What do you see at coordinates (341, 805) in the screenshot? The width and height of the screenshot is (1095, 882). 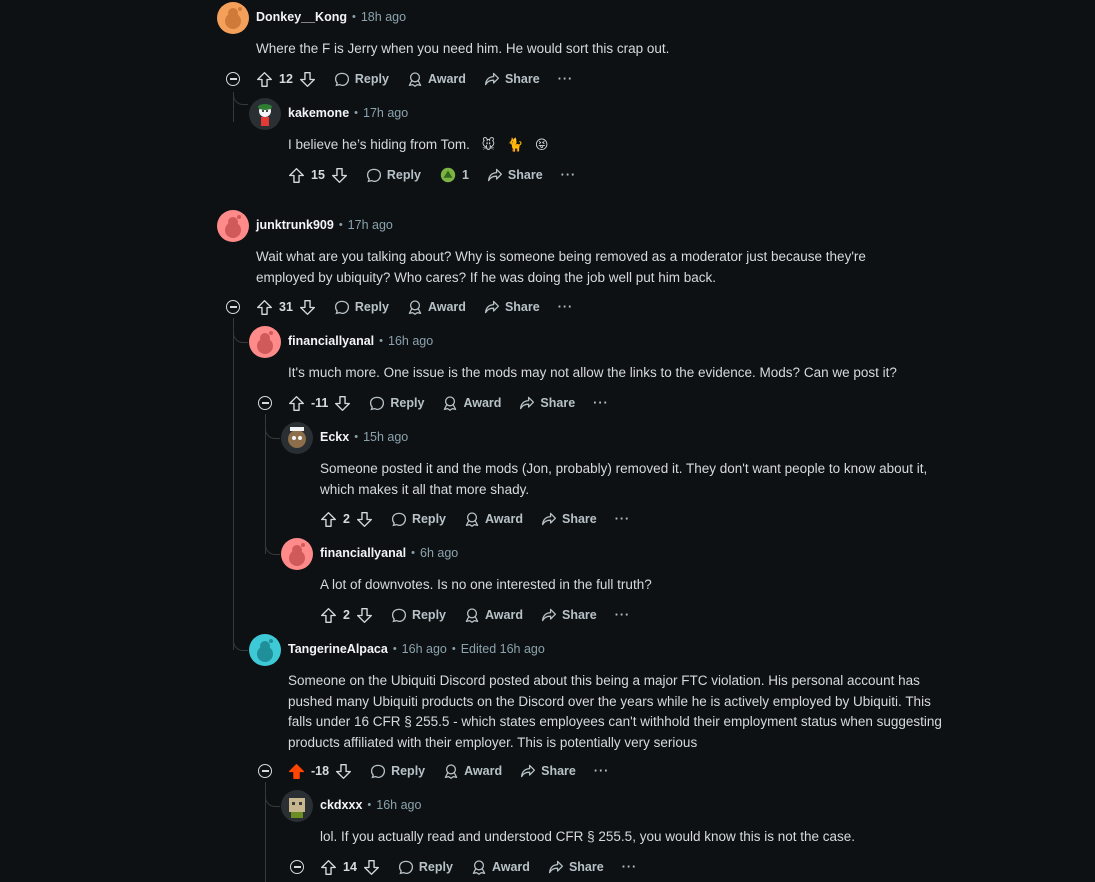 I see `username: ckdxxx` at bounding box center [341, 805].